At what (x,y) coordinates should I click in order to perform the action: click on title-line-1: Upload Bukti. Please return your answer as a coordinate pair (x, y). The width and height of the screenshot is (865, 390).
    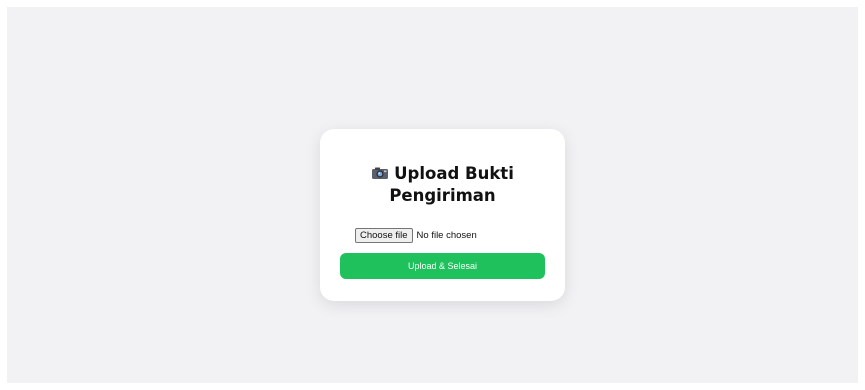
    Looking at the image, I should click on (454, 173).